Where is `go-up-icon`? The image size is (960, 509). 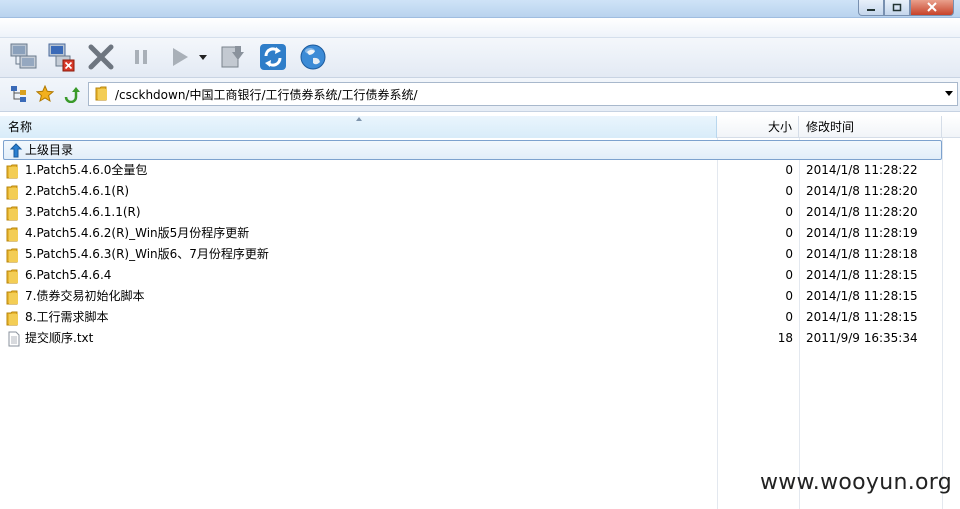 go-up-icon is located at coordinates (71, 95).